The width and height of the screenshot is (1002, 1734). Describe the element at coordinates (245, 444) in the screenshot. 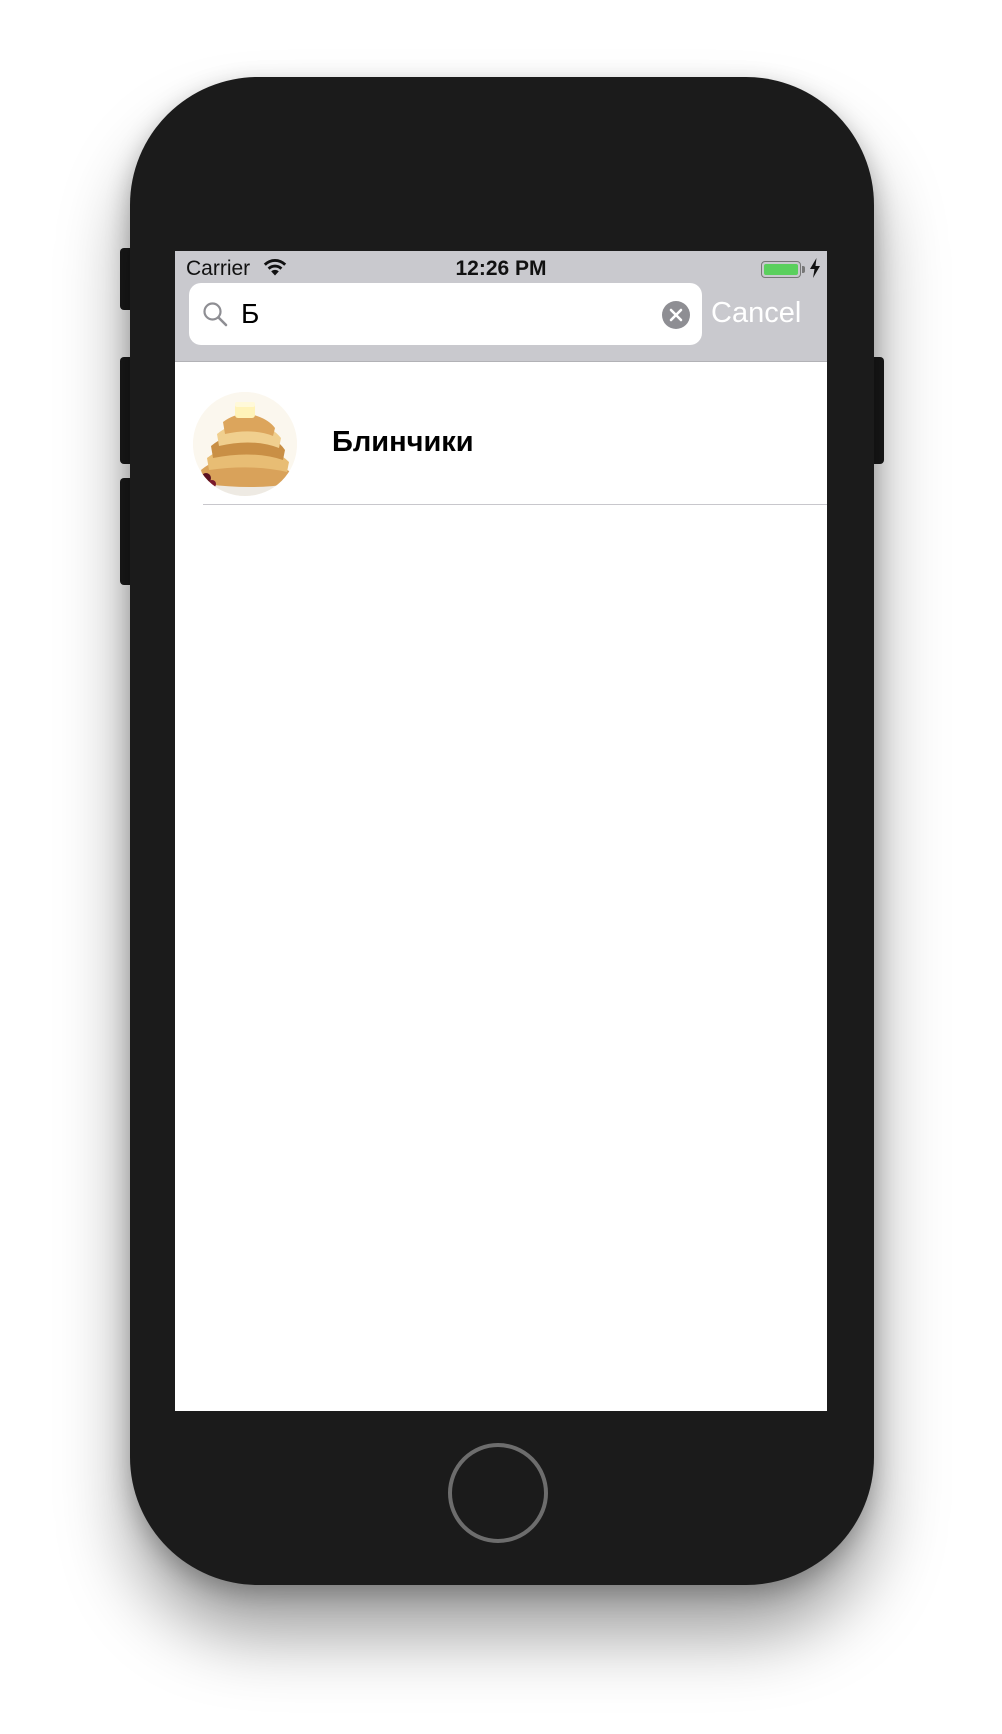

I see `pancakes-photo` at that location.